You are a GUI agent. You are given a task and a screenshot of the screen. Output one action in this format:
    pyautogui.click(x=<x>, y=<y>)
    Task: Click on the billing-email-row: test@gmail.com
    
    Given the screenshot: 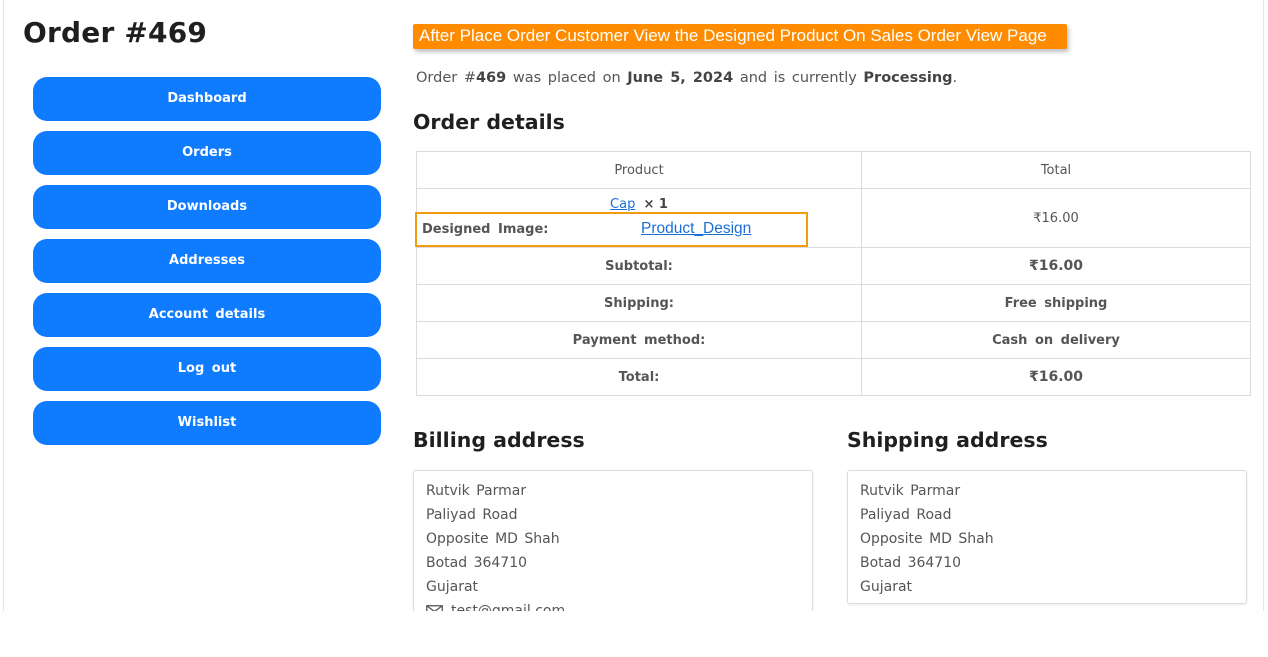 What is the action you would take?
    pyautogui.click(x=613, y=605)
    